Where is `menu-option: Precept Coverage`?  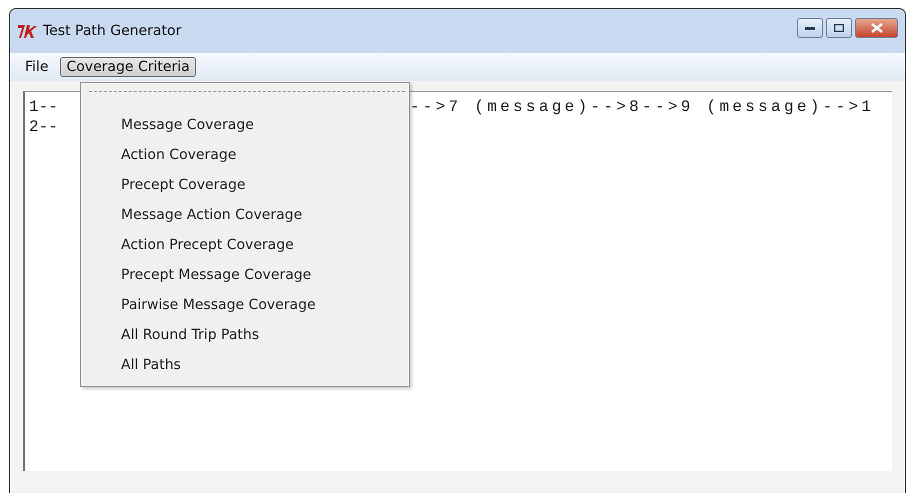 menu-option: Precept Coverage is located at coordinates (263, 185).